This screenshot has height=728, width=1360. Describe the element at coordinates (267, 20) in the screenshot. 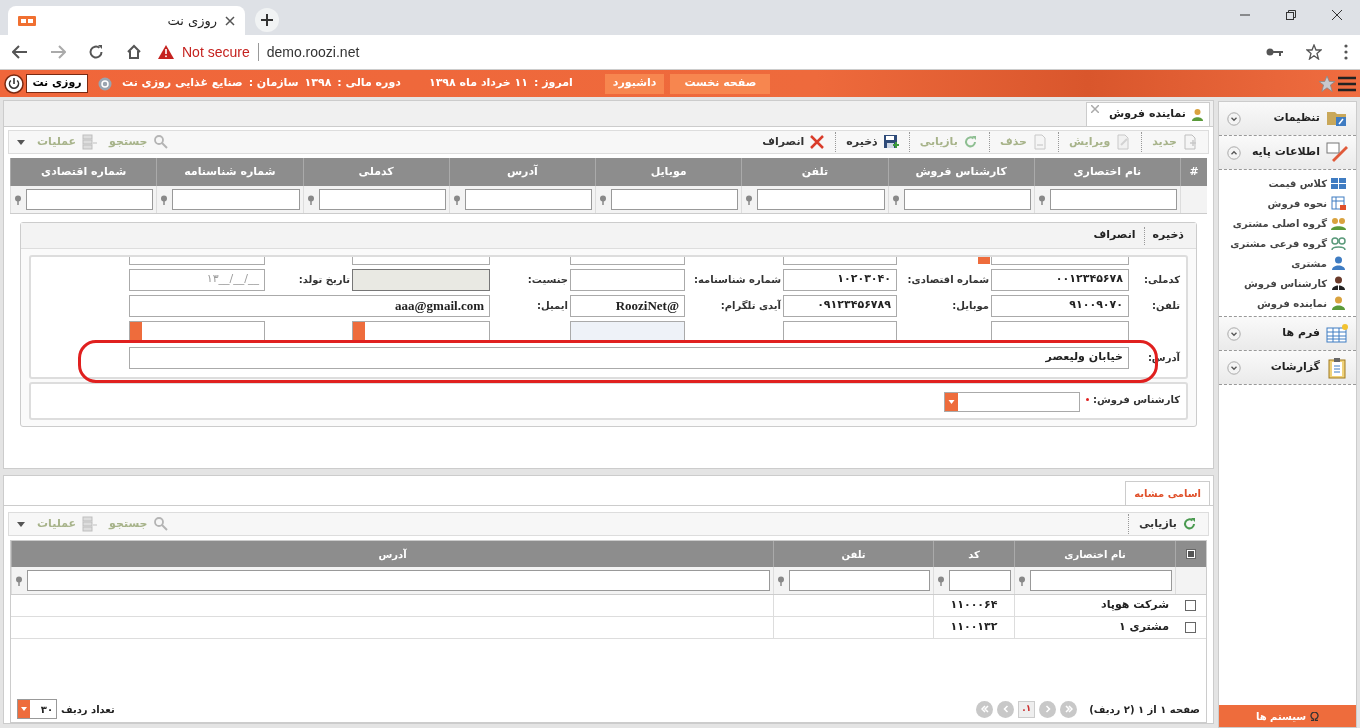

I see `new-tab-button` at that location.